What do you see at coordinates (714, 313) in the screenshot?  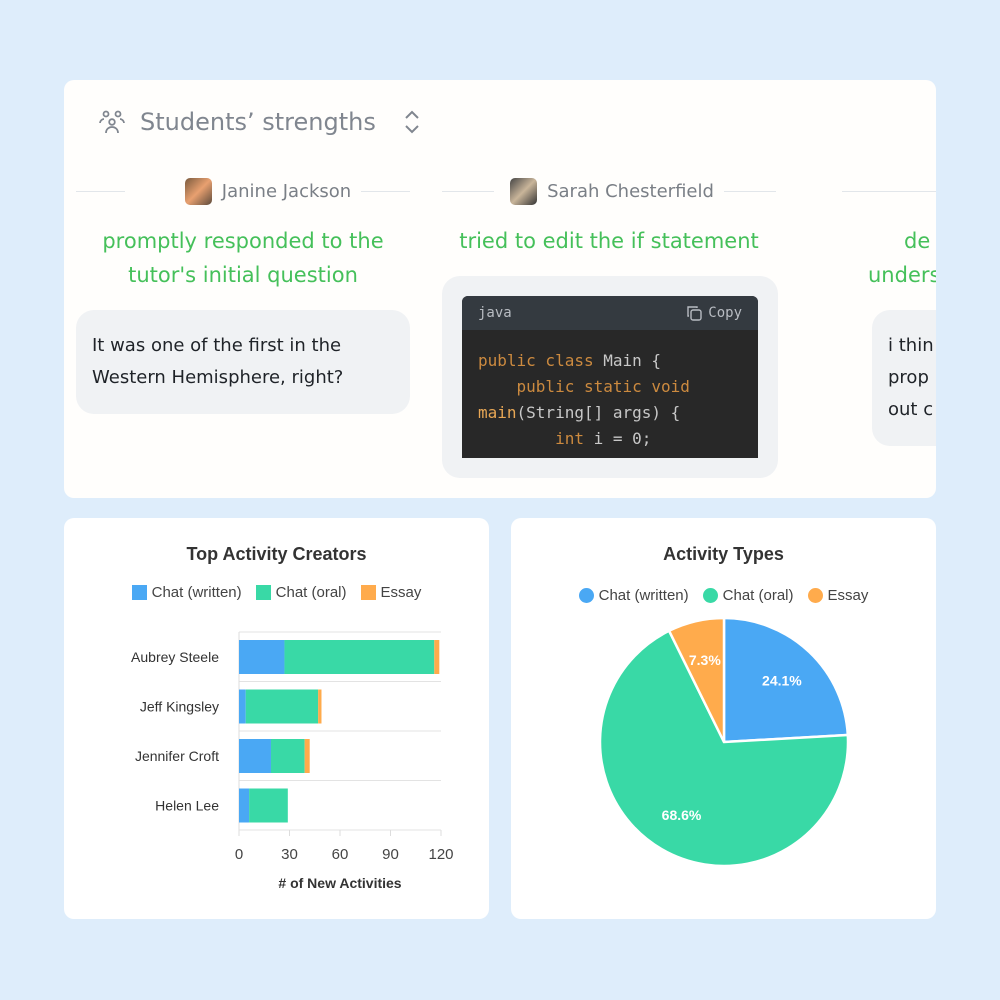 I see `copy-button: Copy` at bounding box center [714, 313].